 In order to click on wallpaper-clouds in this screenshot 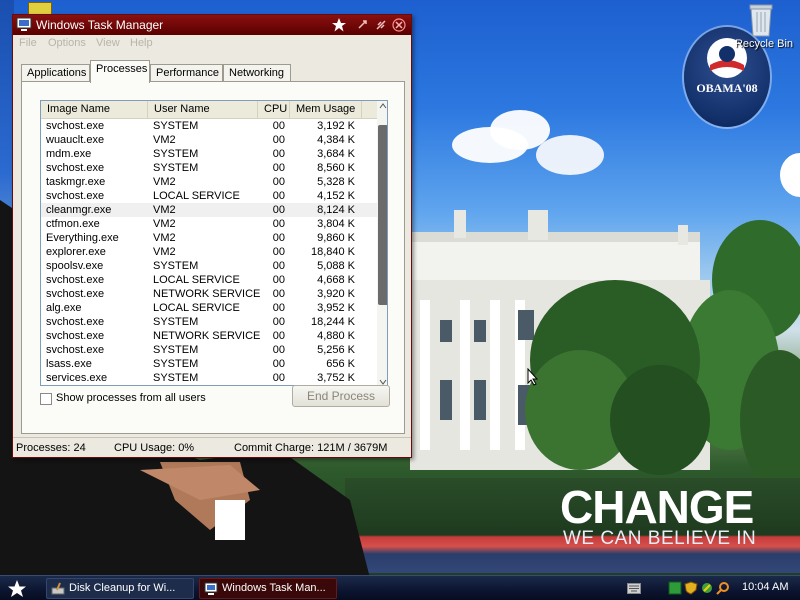, I will do `click(528, 142)`.